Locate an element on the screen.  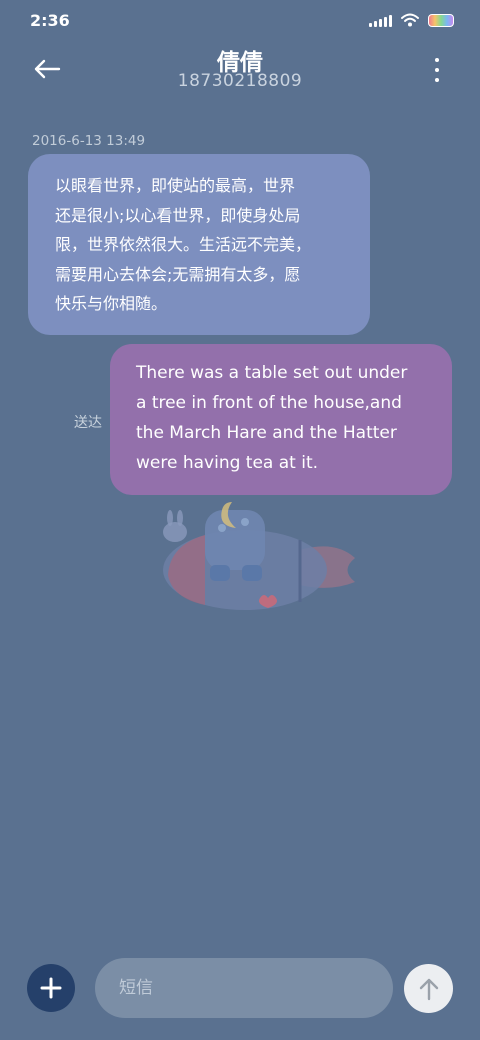
message-line: 快乐与你相随。 is located at coordinates (111, 303).